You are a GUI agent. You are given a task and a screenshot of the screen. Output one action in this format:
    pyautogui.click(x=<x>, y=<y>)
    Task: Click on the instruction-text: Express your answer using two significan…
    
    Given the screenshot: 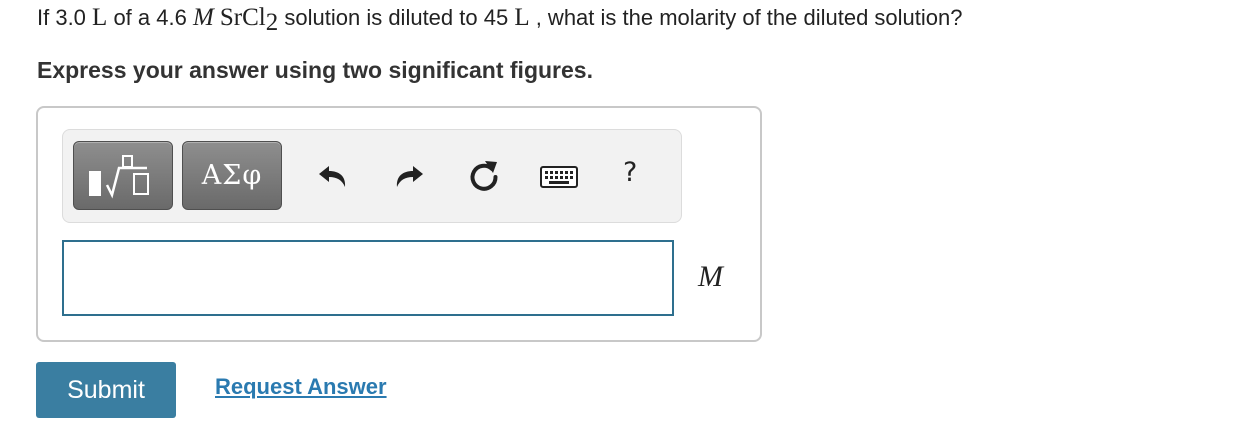 What is the action you would take?
    pyautogui.click(x=315, y=70)
    